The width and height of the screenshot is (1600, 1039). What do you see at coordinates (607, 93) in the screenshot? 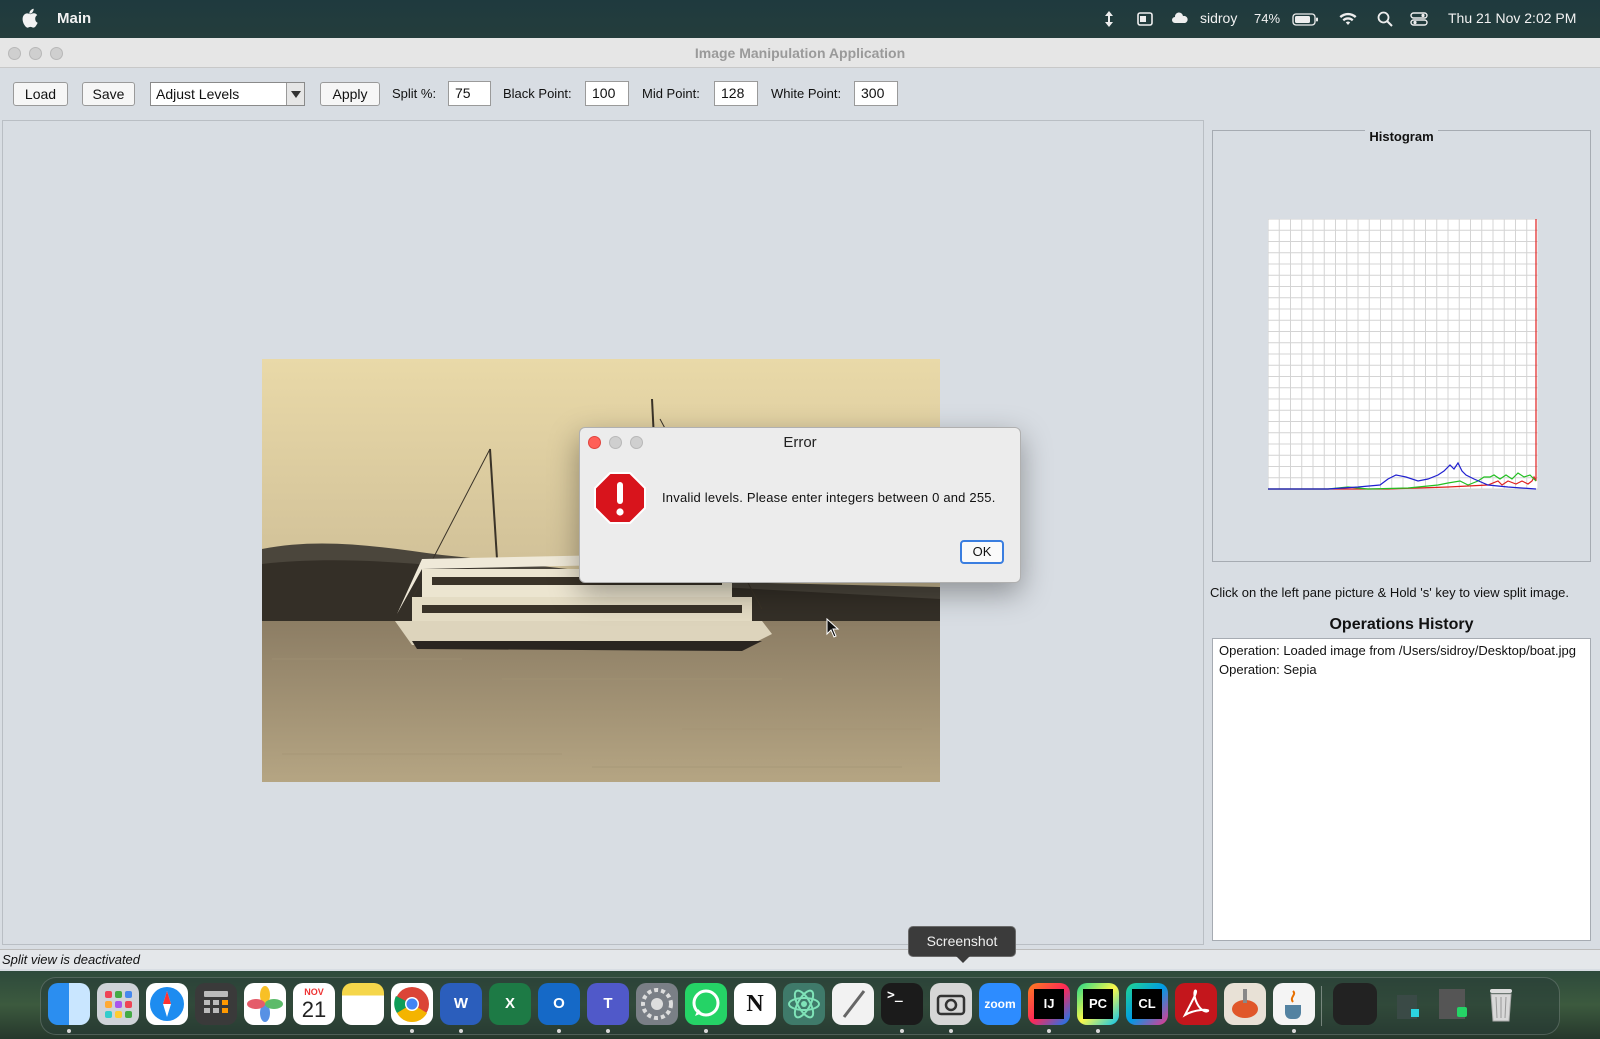
I see `black-point-input: 100` at bounding box center [607, 93].